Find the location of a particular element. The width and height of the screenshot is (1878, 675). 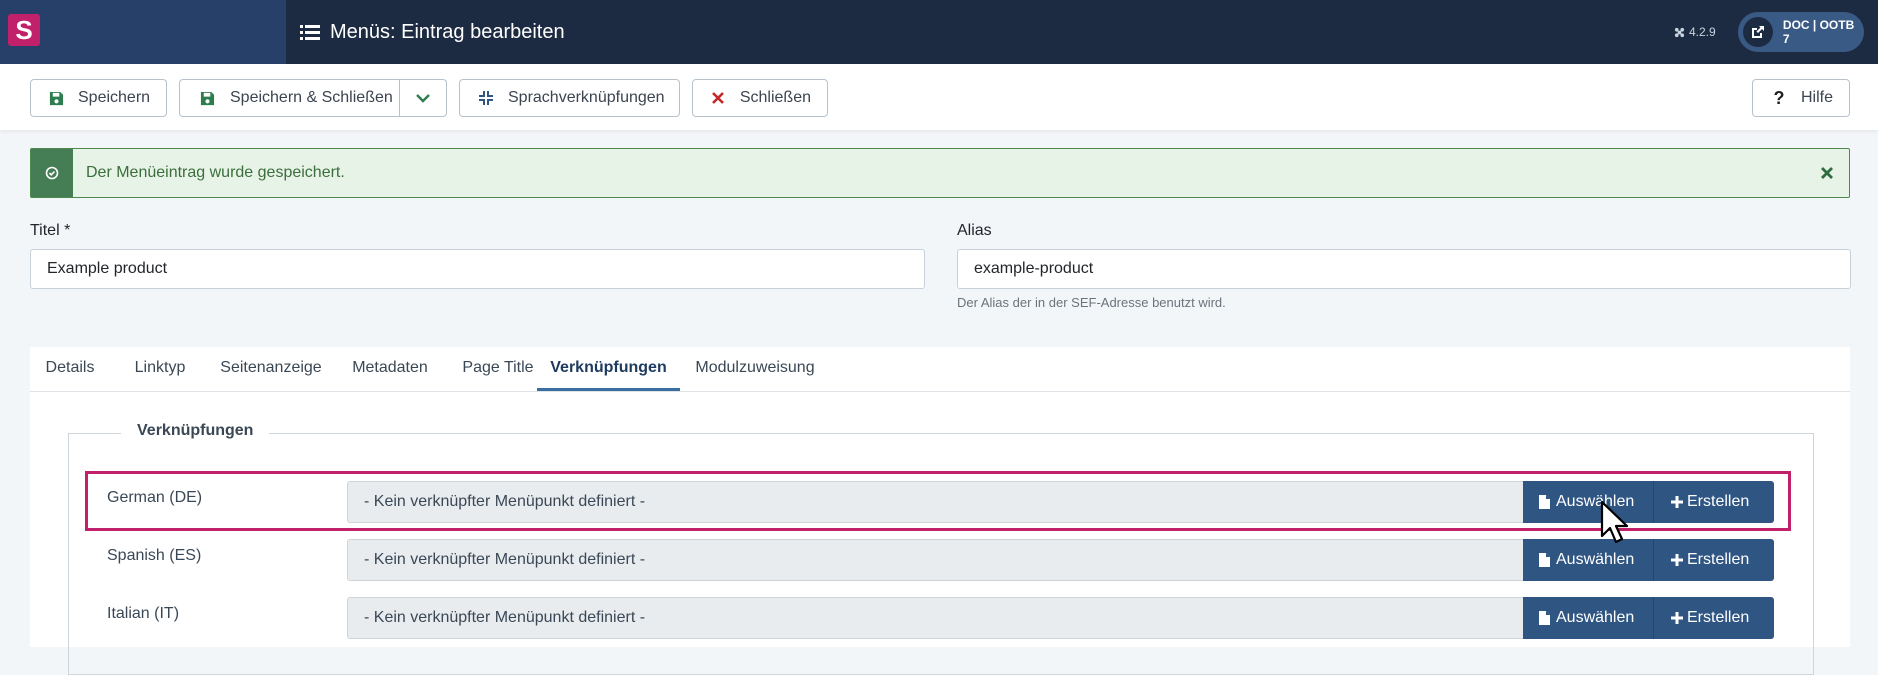

version-info: 4.2.9 is located at coordinates (1695, 32).